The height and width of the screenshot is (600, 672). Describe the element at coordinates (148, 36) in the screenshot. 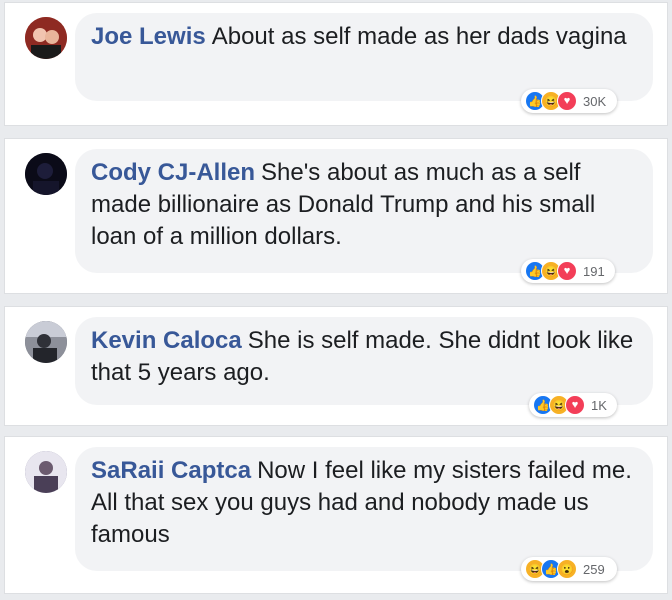

I see `comment-author-link: Joe Lewis` at that location.